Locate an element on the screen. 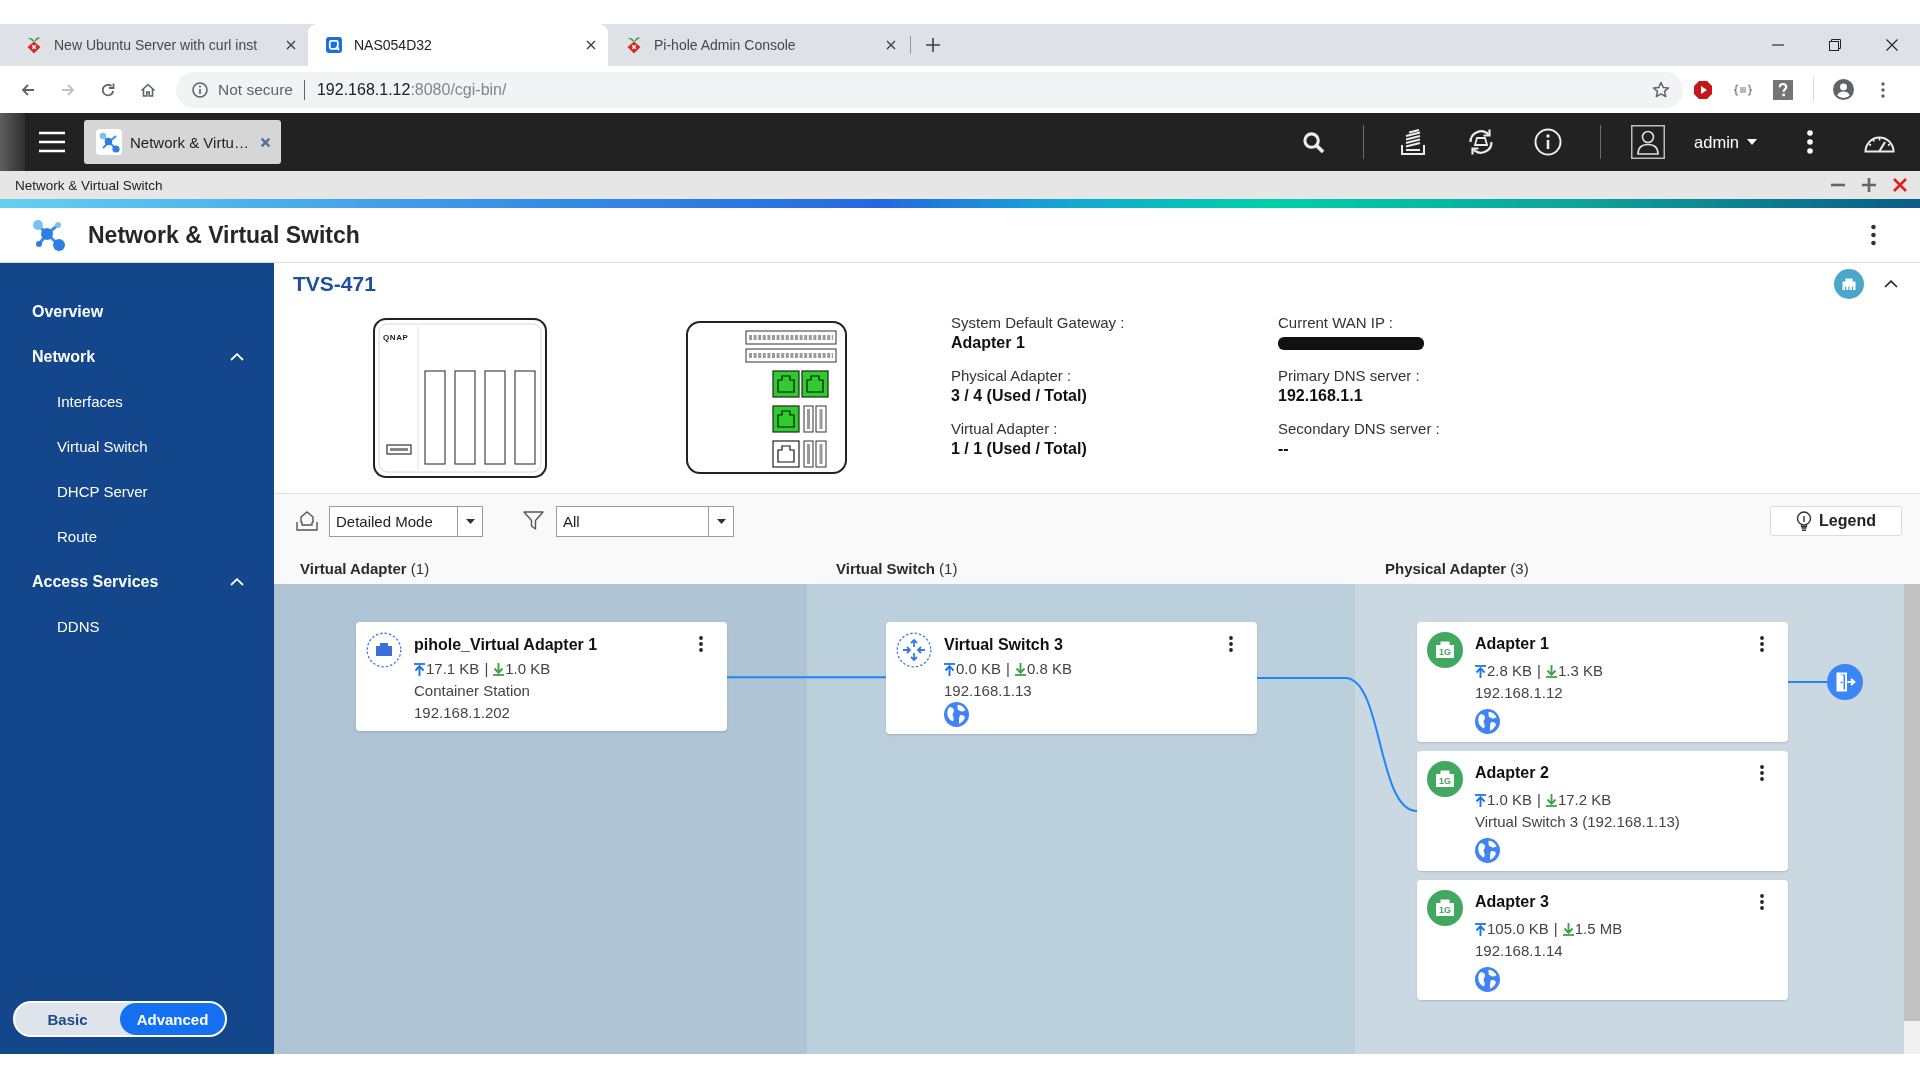 This screenshot has height=1080, width=1920. node-name: Adapter 1 is located at coordinates (1512, 644).